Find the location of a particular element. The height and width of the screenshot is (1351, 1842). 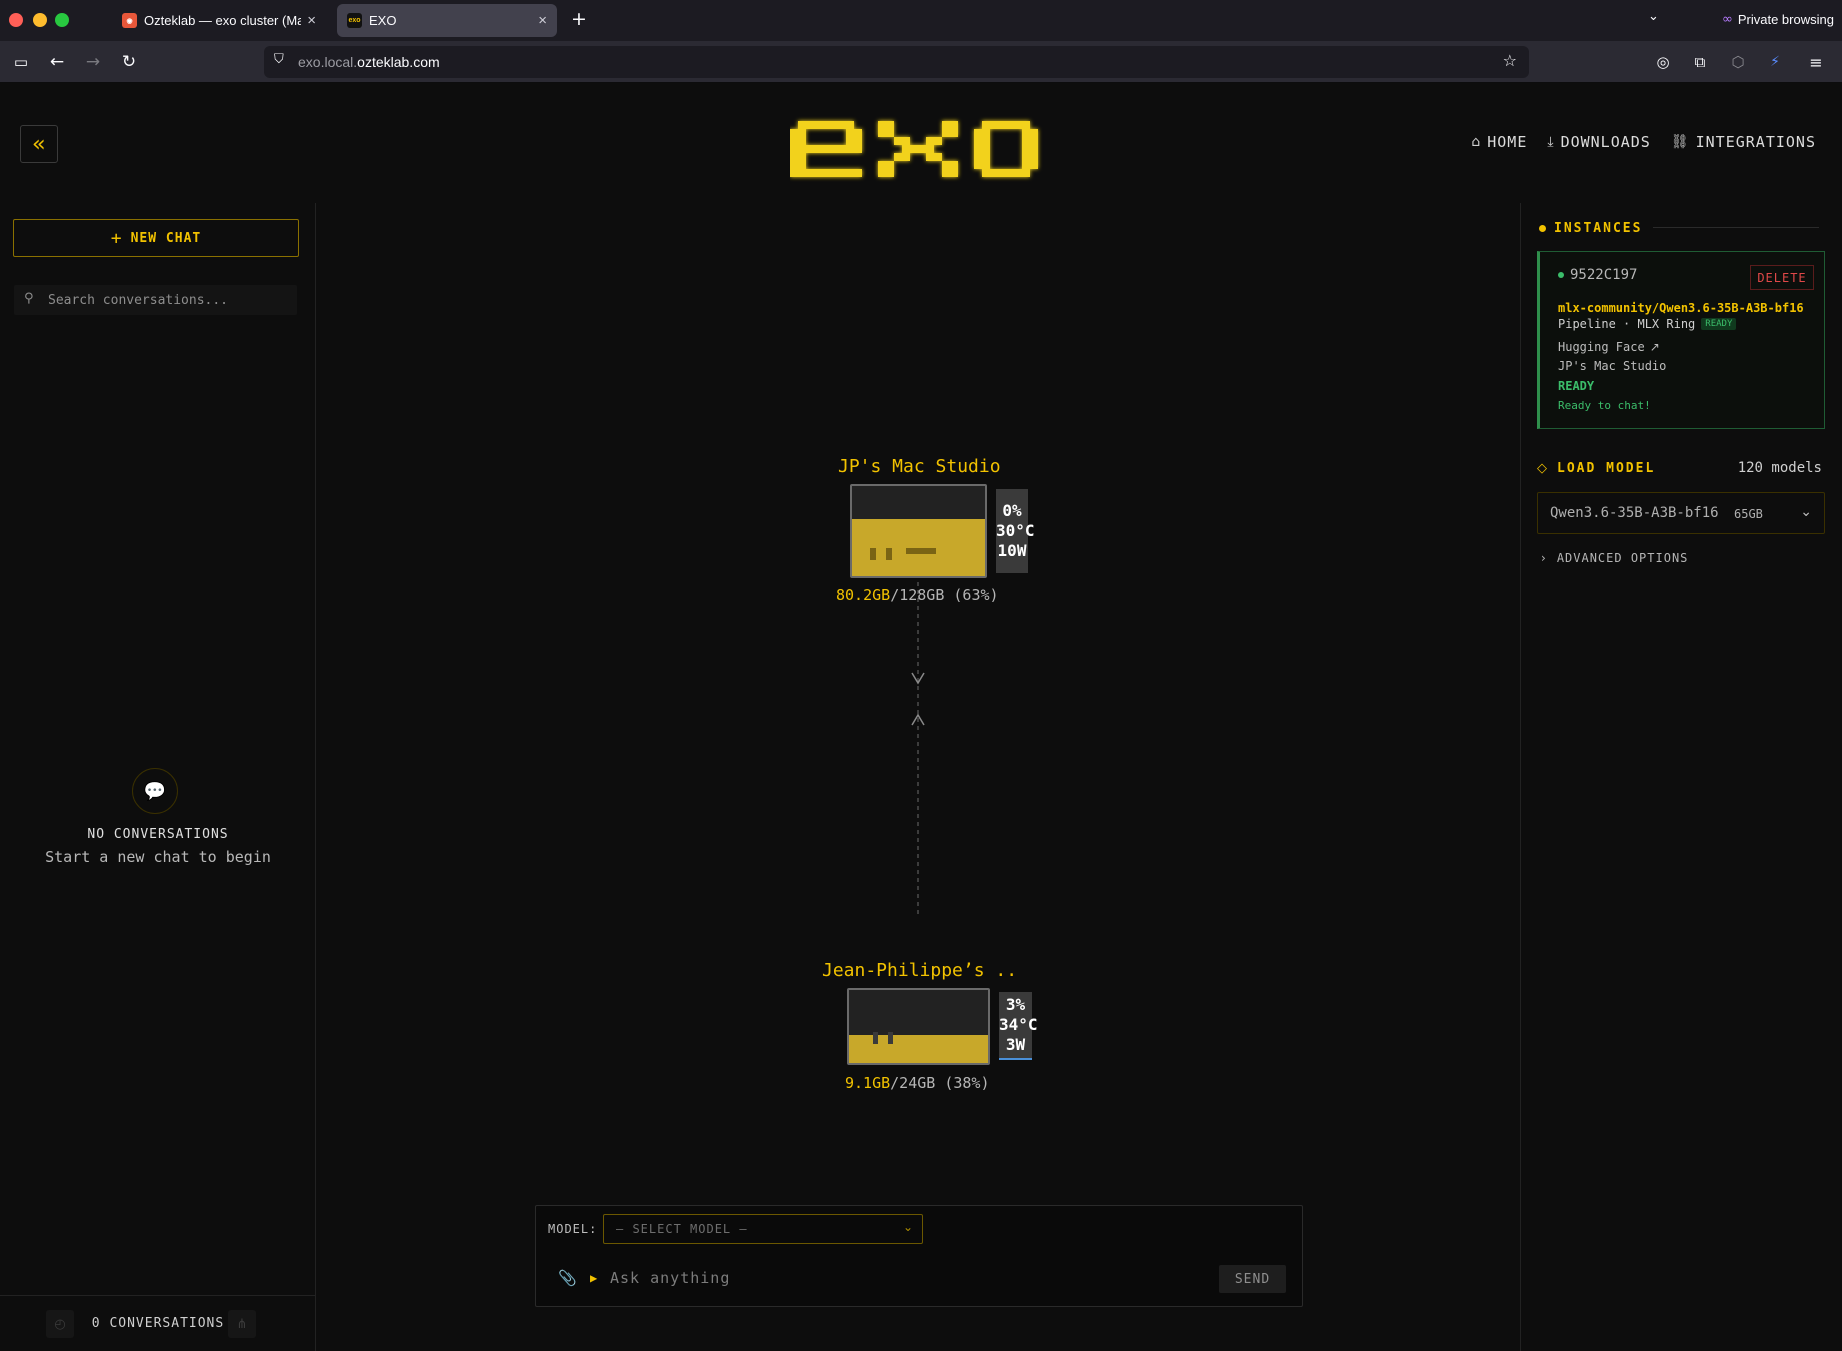

memory-percent: (63%) is located at coordinates (976, 595).